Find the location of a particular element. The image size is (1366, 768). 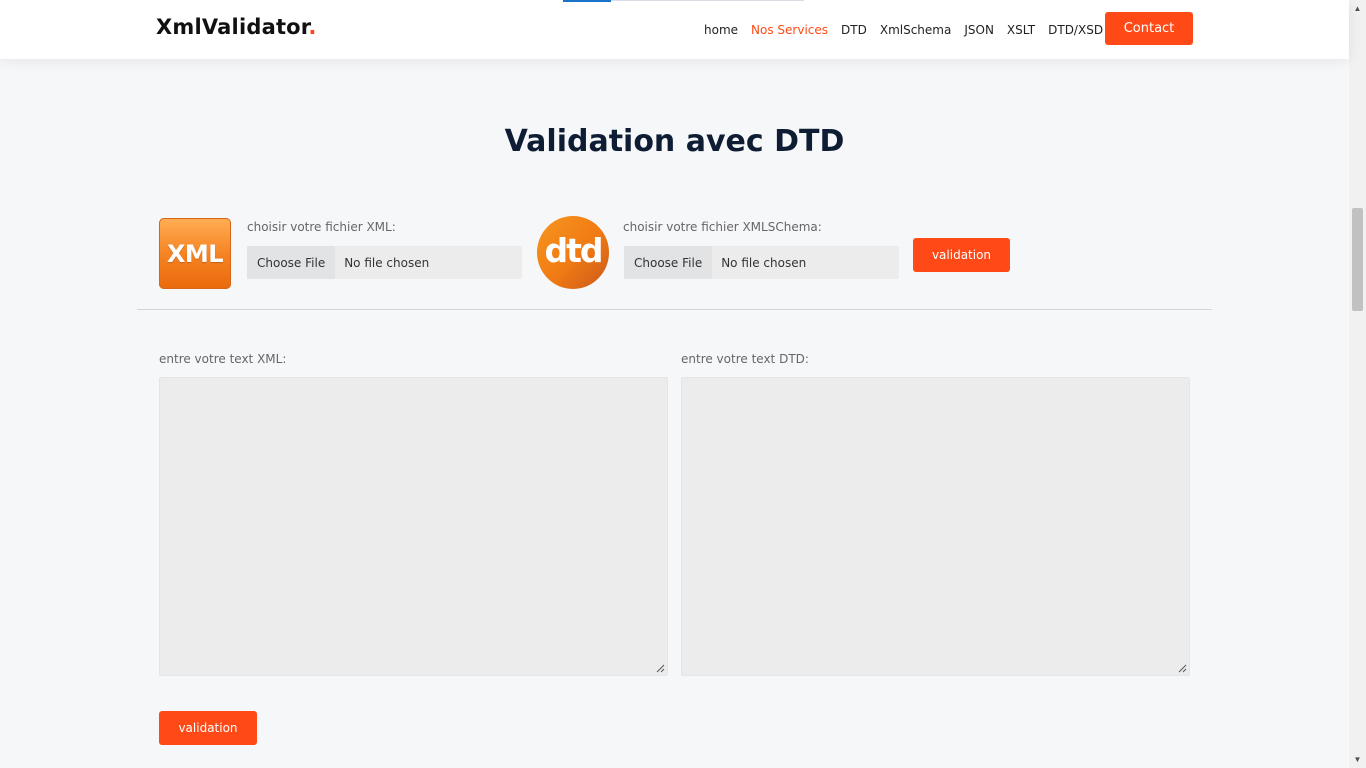

nav-link-dtd: DTD is located at coordinates (854, 30).